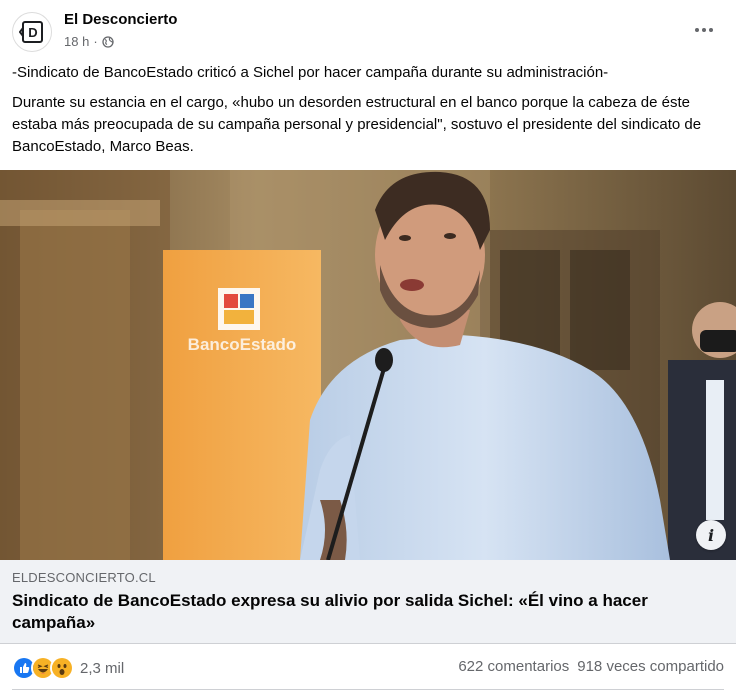  I want to click on post-time: 18 h, so click(76, 41).